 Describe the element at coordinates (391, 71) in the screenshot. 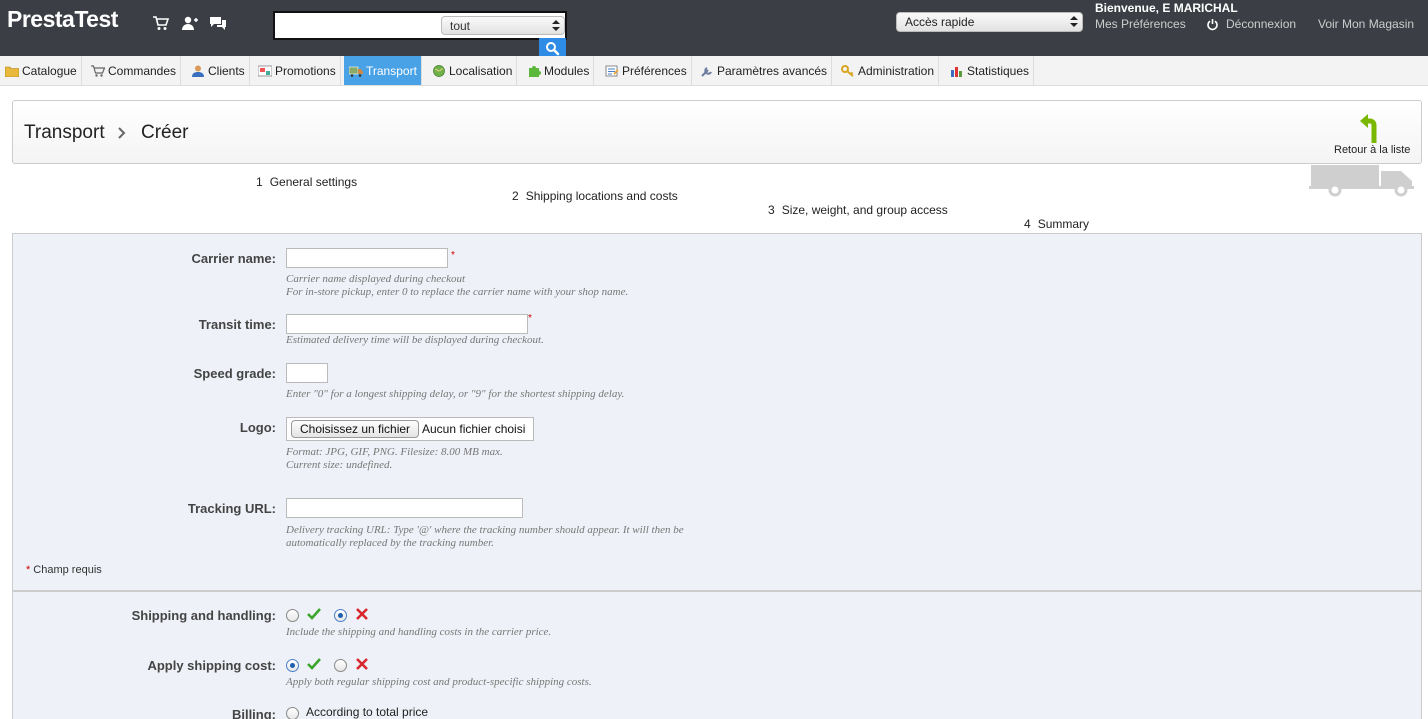

I see `tab-label: Transport` at that location.